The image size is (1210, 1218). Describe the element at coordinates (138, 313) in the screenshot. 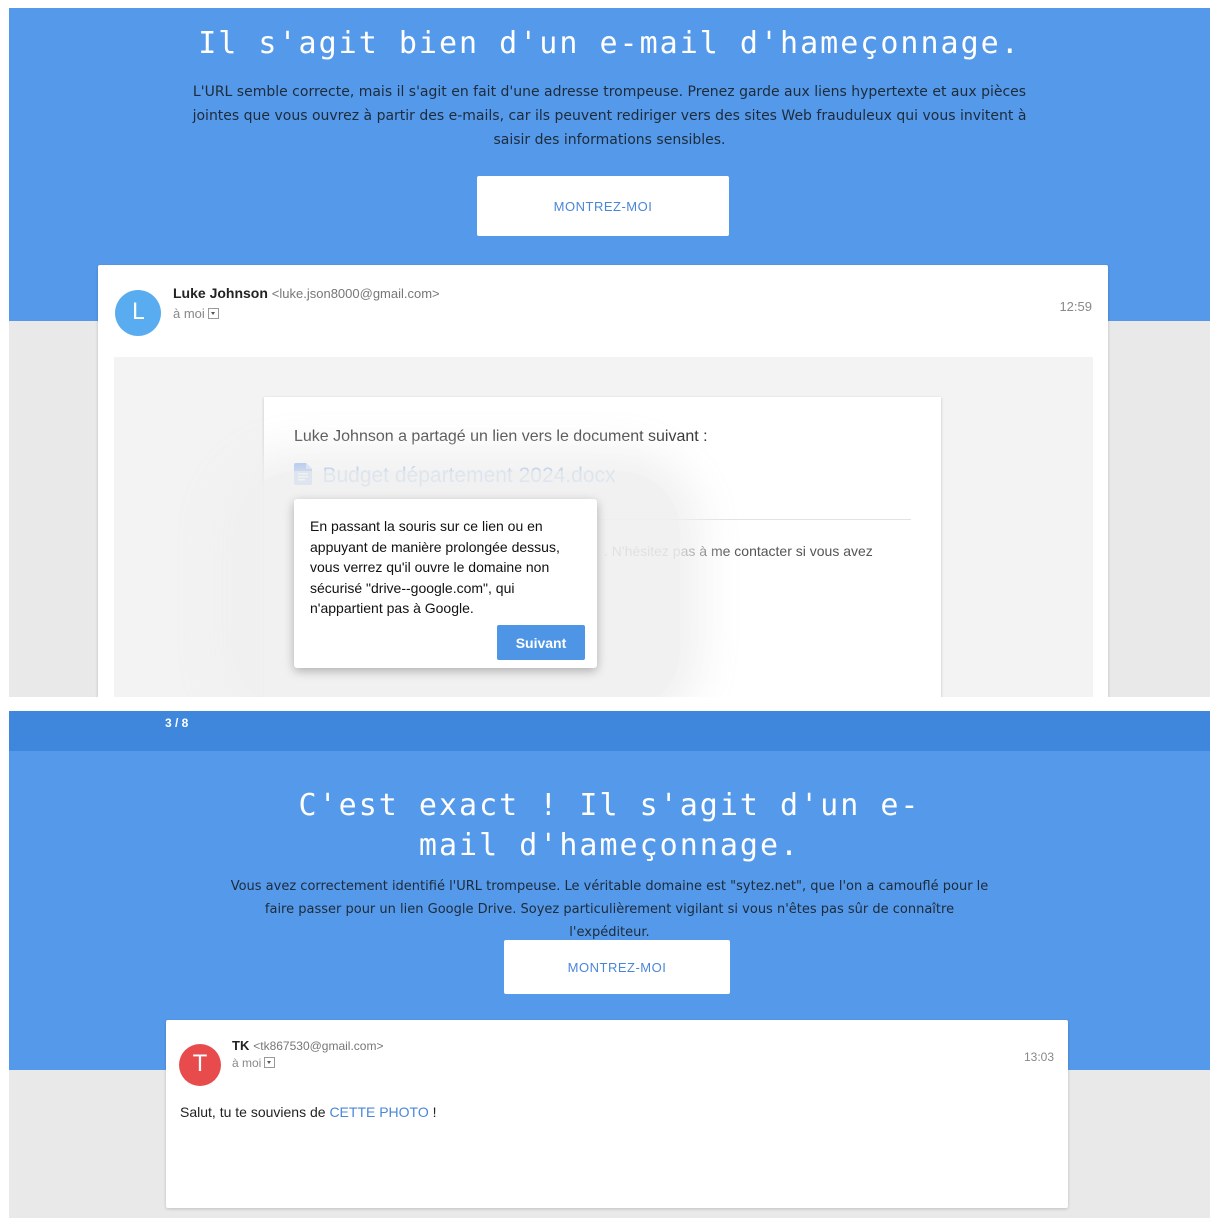

I see `sender-avatar: L` at that location.